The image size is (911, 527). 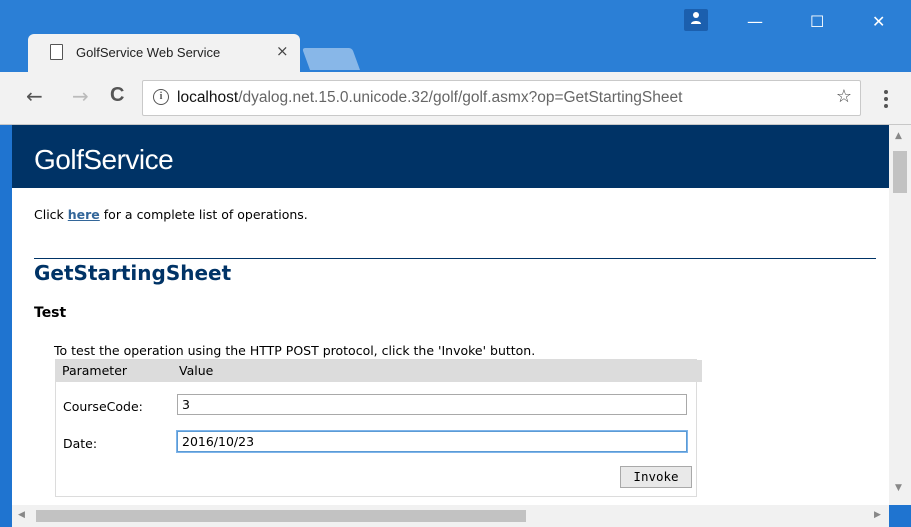 What do you see at coordinates (432, 404) in the screenshot?
I see `coursecode-input: 3` at bounding box center [432, 404].